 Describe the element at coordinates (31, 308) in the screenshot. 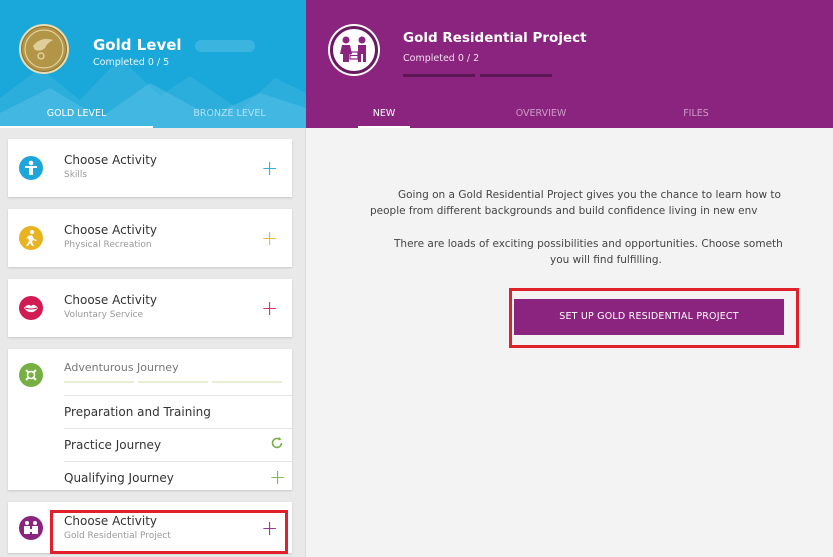

I see `lips-heart-icon` at that location.